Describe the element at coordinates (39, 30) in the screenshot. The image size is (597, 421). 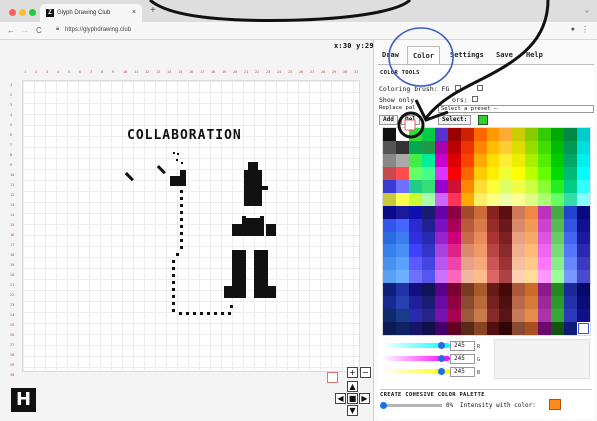
I see `reload-icon: C` at that location.